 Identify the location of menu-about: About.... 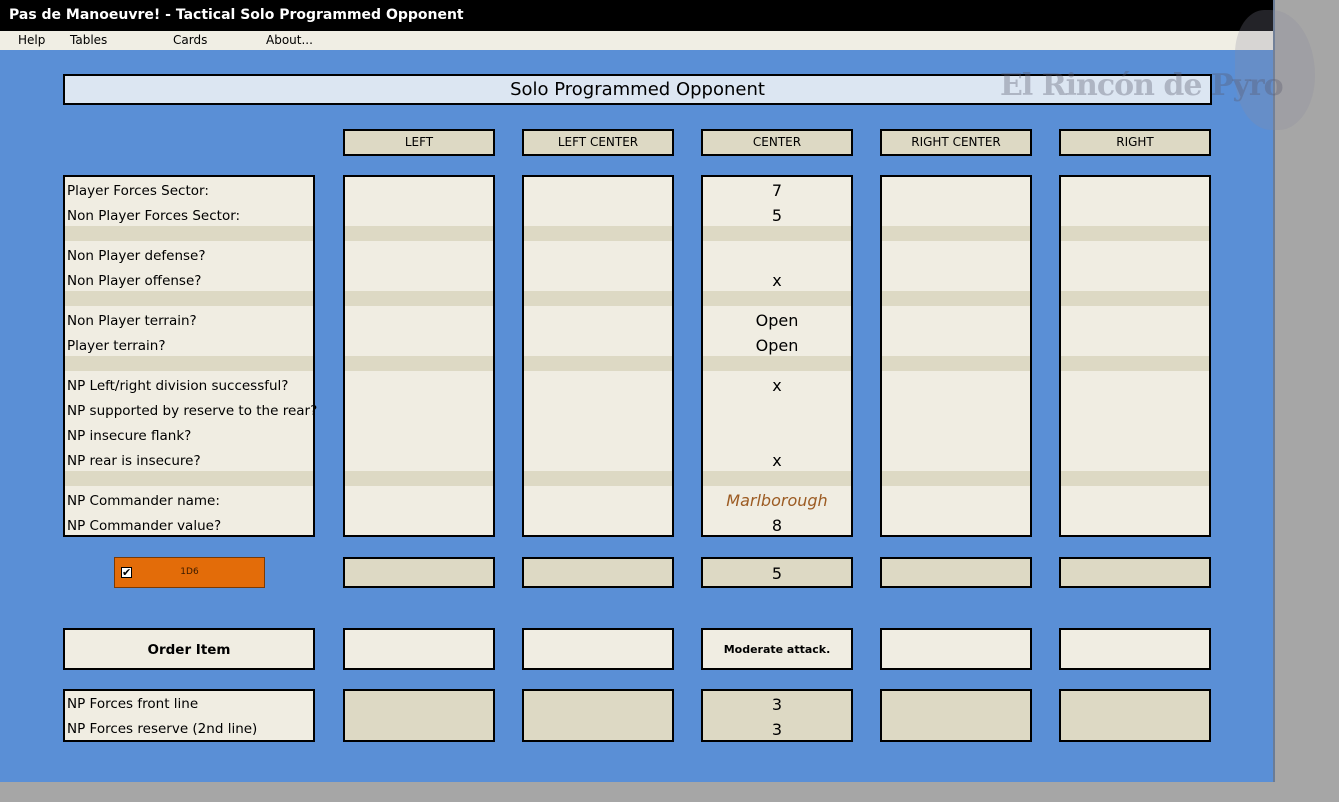
(289, 40).